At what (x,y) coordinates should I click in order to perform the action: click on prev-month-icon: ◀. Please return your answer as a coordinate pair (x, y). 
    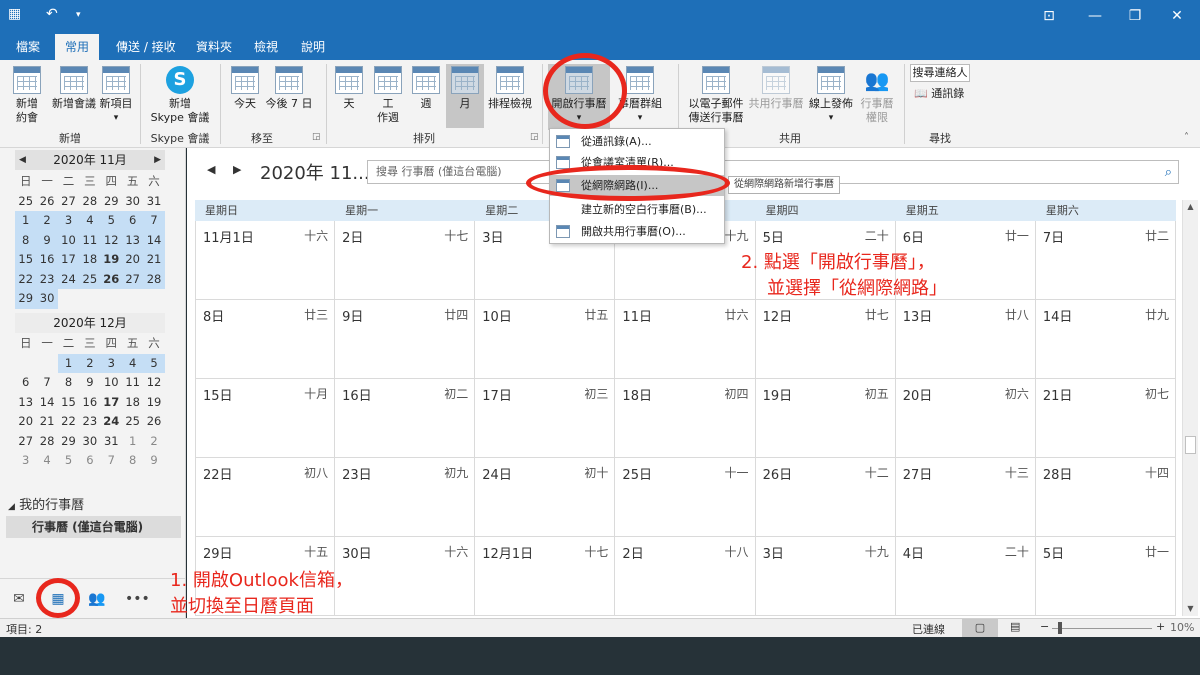
    Looking at the image, I should click on (22, 160).